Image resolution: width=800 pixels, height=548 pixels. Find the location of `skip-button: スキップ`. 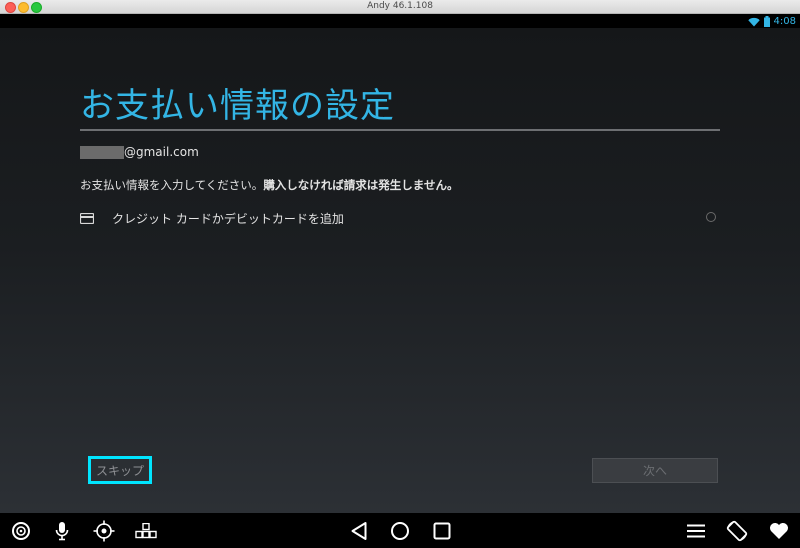

skip-button: スキップ is located at coordinates (120, 470).